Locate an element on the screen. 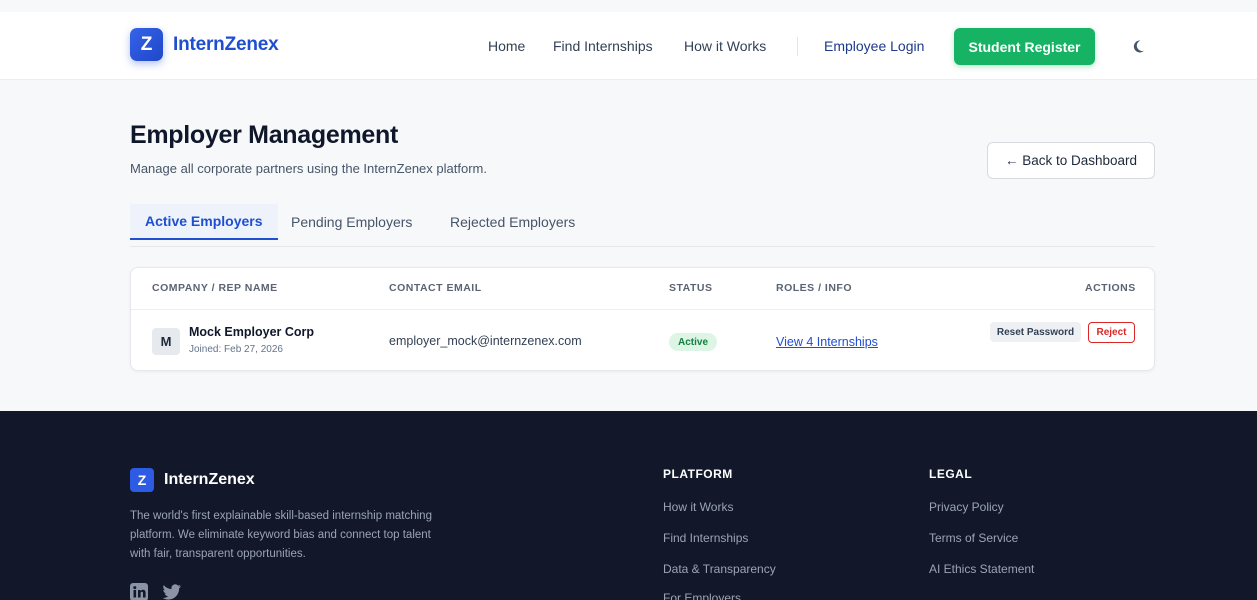  contact-email: employer_mock@internzenex.com is located at coordinates (485, 341).